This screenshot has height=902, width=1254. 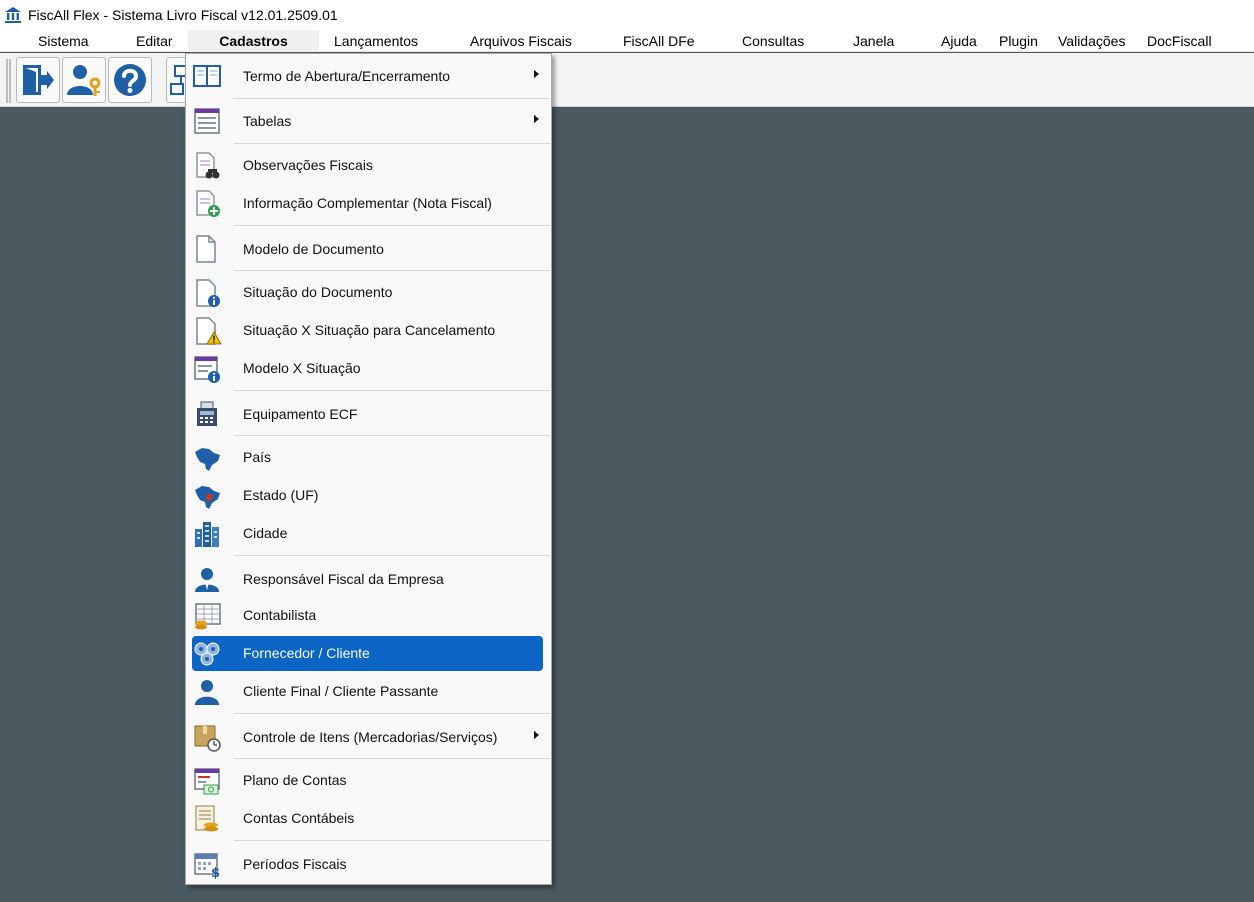 I want to click on menu-consultas: Consultas, so click(x=773, y=41).